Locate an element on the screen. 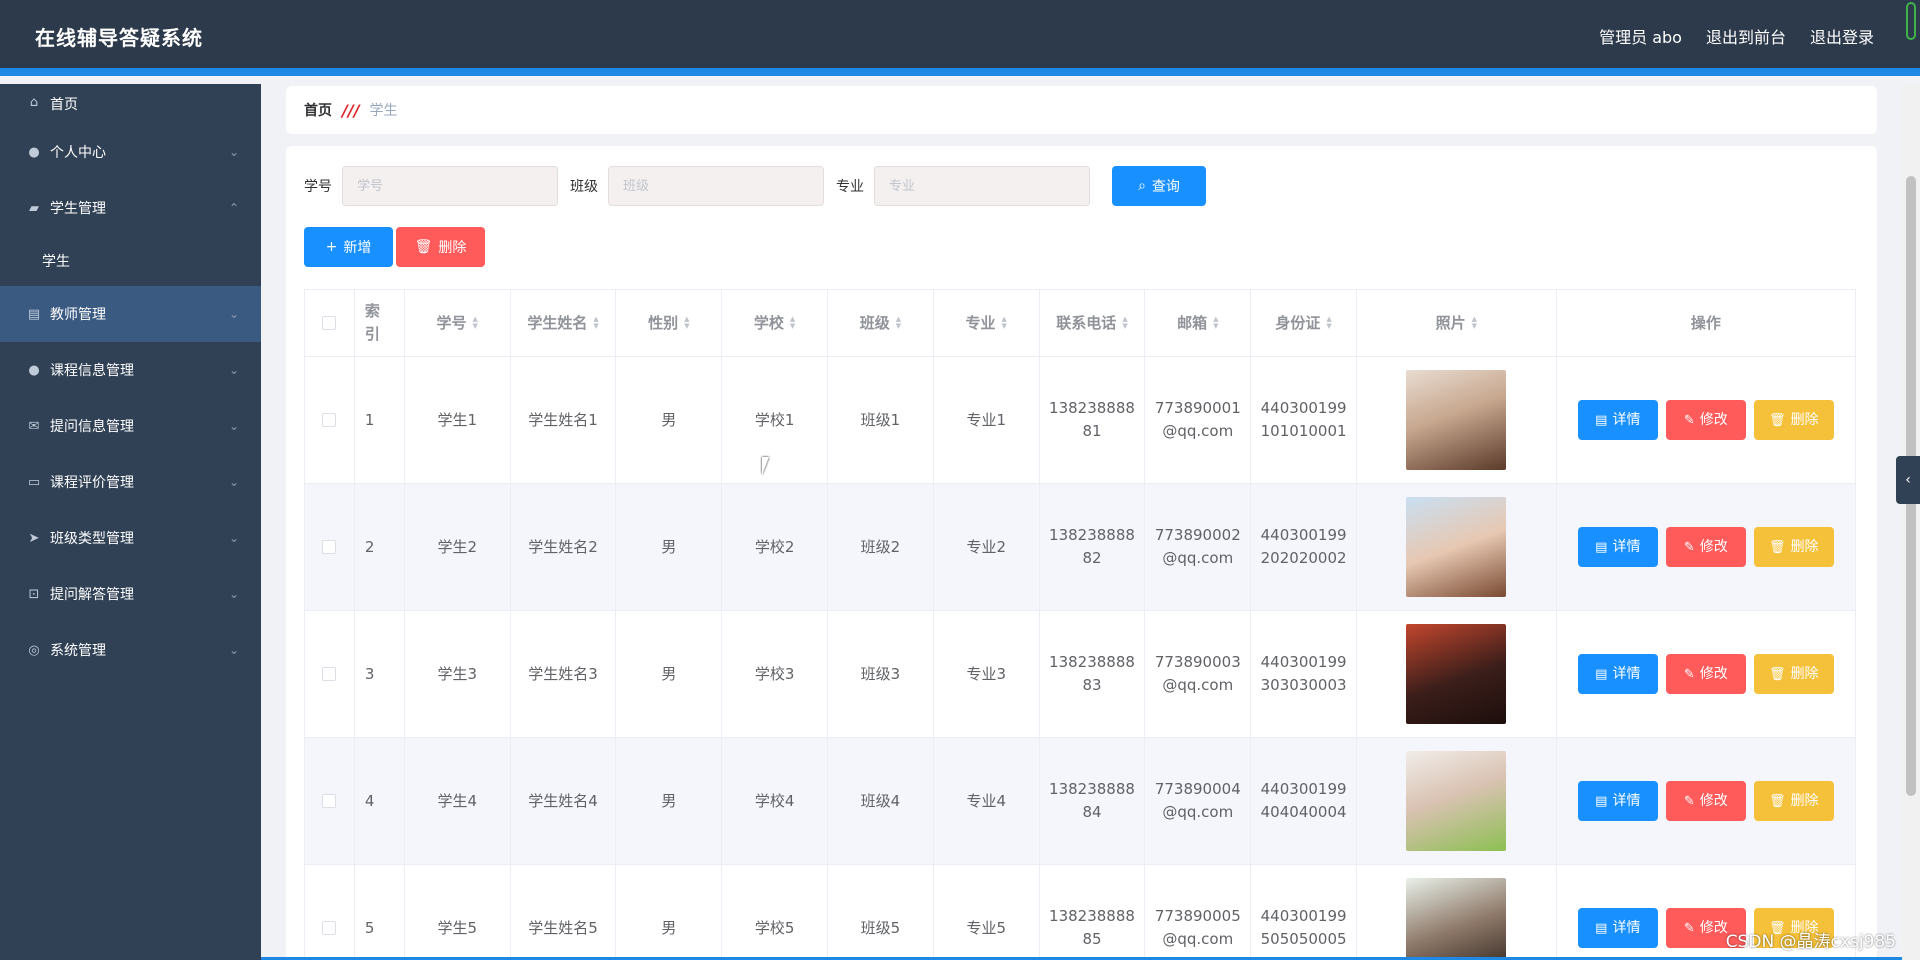  header-photo: 照片 ▲ ▼ is located at coordinates (1457, 323).